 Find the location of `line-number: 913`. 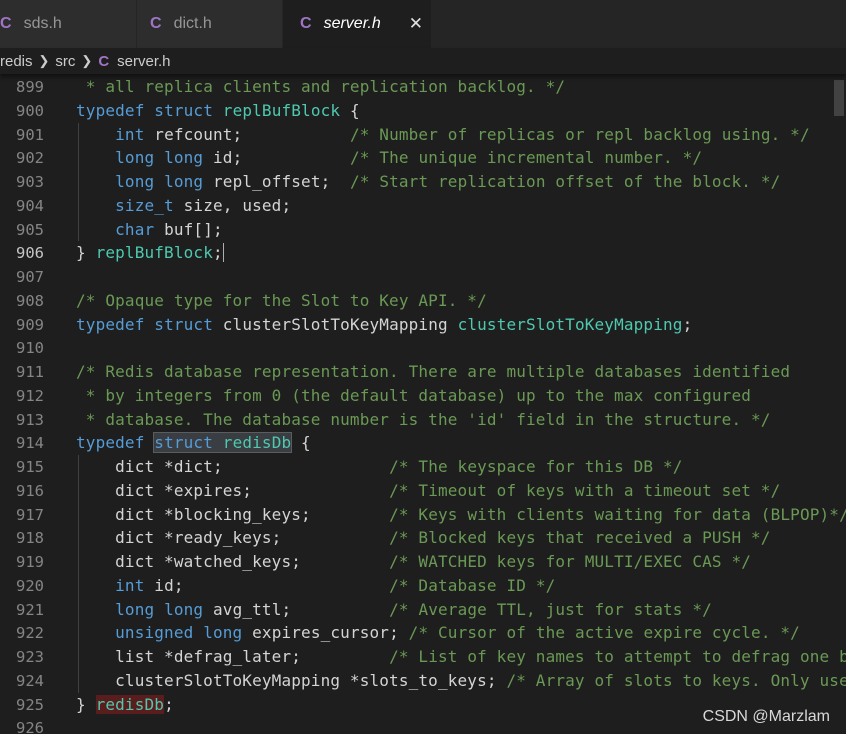

line-number: 913 is located at coordinates (30, 419).